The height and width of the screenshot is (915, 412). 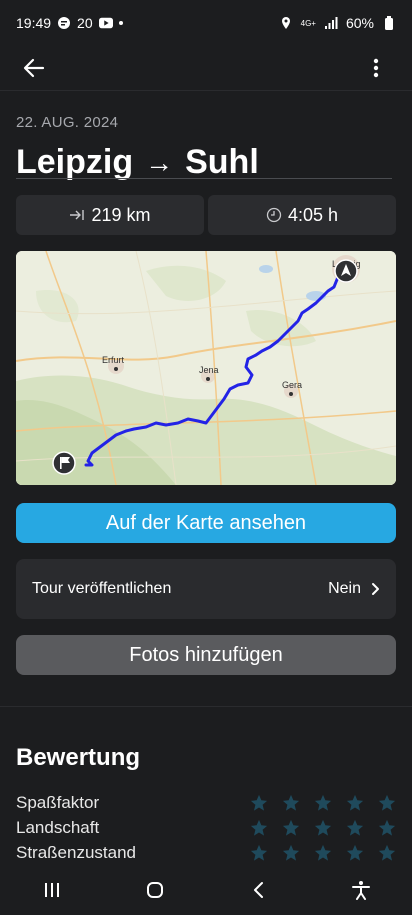 What do you see at coordinates (204, 178) in the screenshot?
I see `title-underline` at bounding box center [204, 178].